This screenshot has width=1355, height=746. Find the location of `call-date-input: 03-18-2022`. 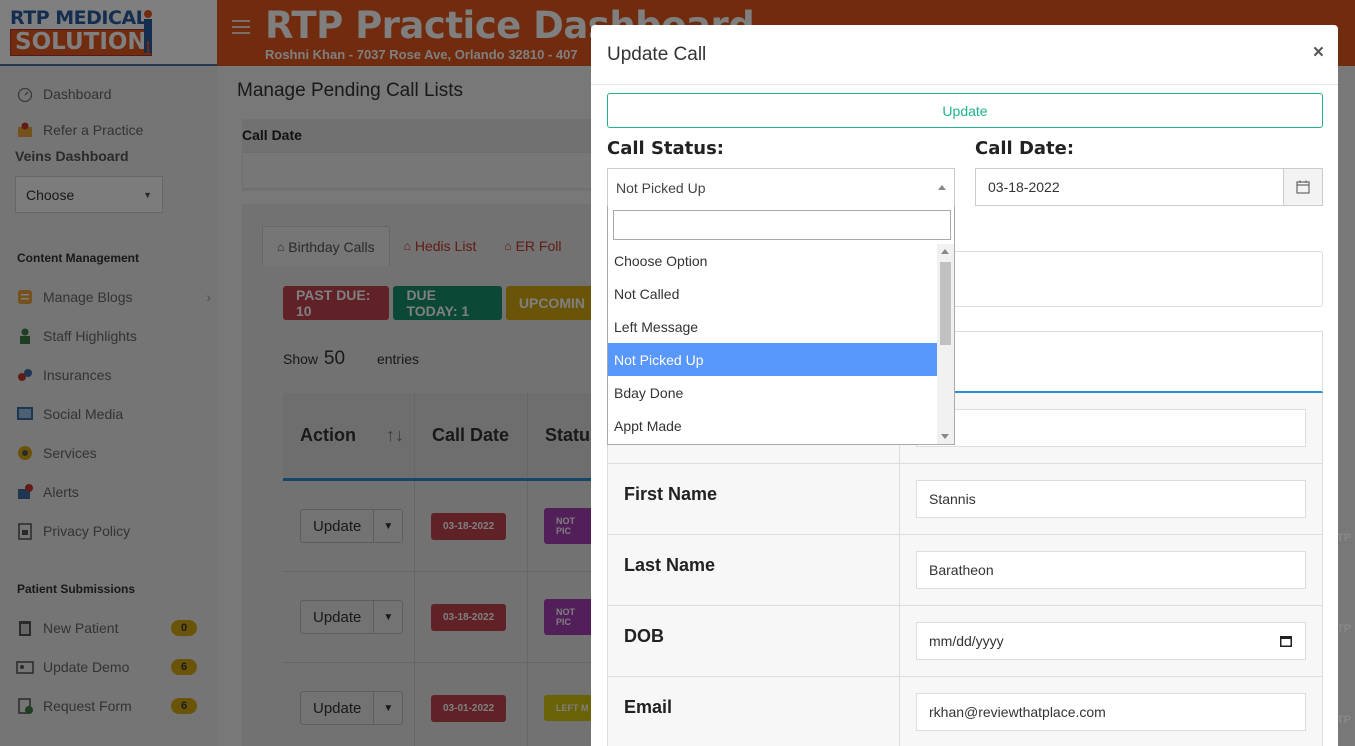

call-date-input: 03-18-2022 is located at coordinates (1149, 187).